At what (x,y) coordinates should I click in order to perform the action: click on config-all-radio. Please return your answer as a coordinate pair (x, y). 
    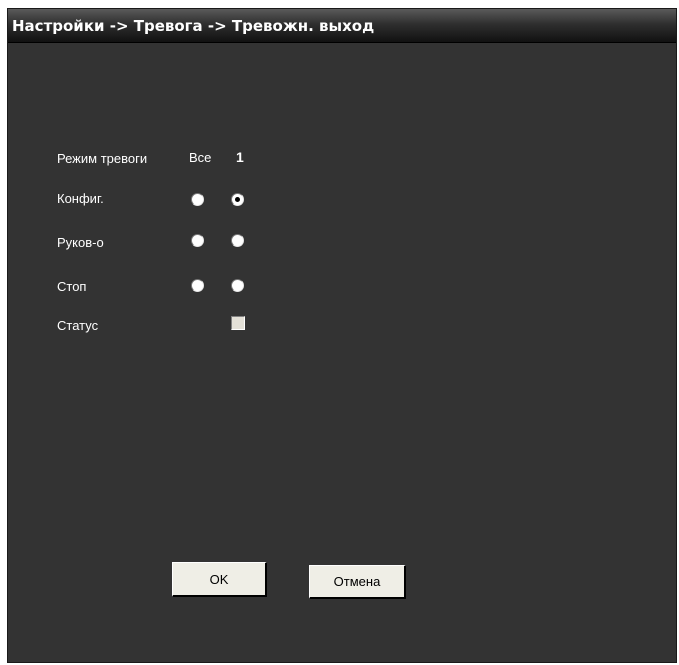
    Looking at the image, I should click on (197, 199).